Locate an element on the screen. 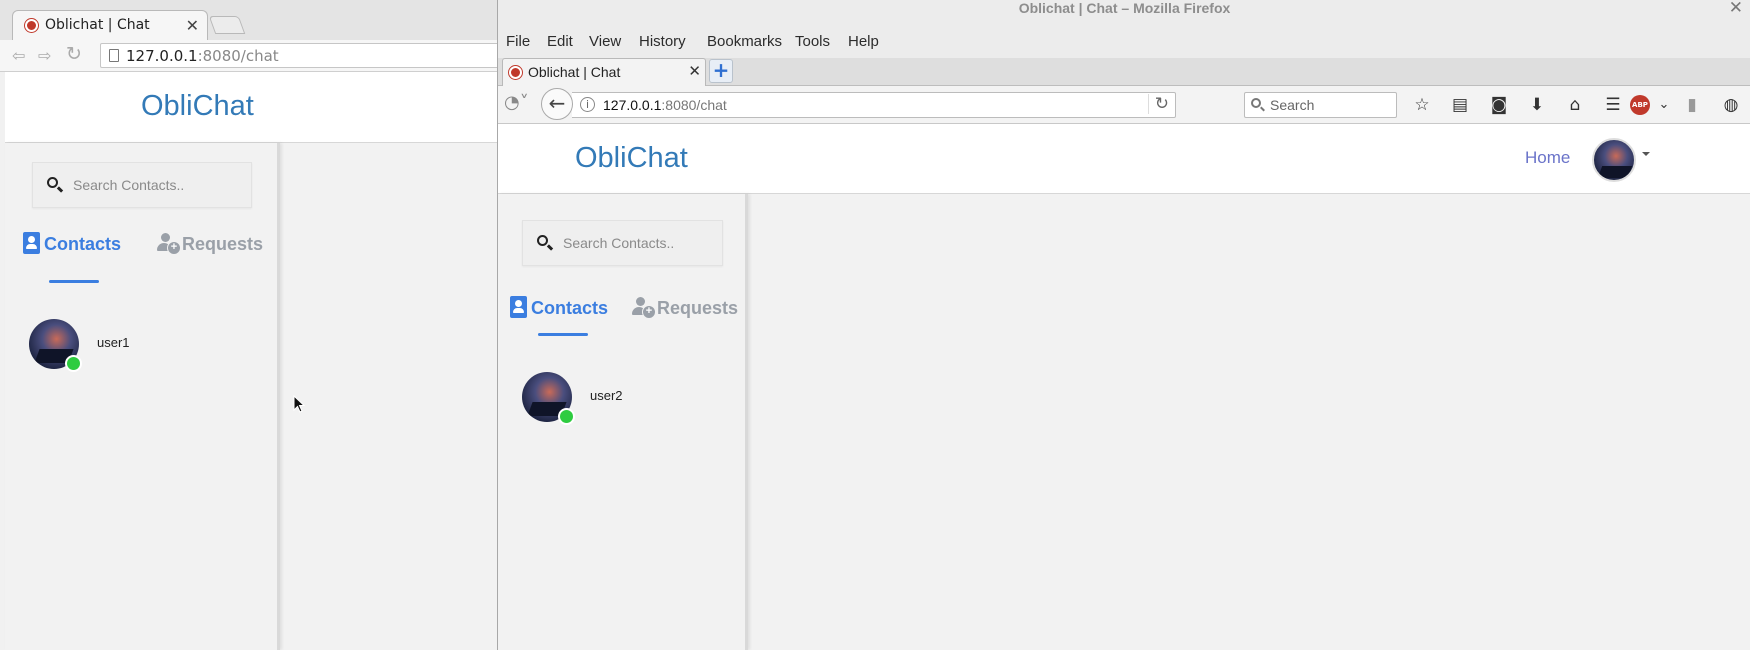 This screenshot has width=1750, height=650. left-url-text: 127.0.0.1:8080/chat is located at coordinates (202, 56).